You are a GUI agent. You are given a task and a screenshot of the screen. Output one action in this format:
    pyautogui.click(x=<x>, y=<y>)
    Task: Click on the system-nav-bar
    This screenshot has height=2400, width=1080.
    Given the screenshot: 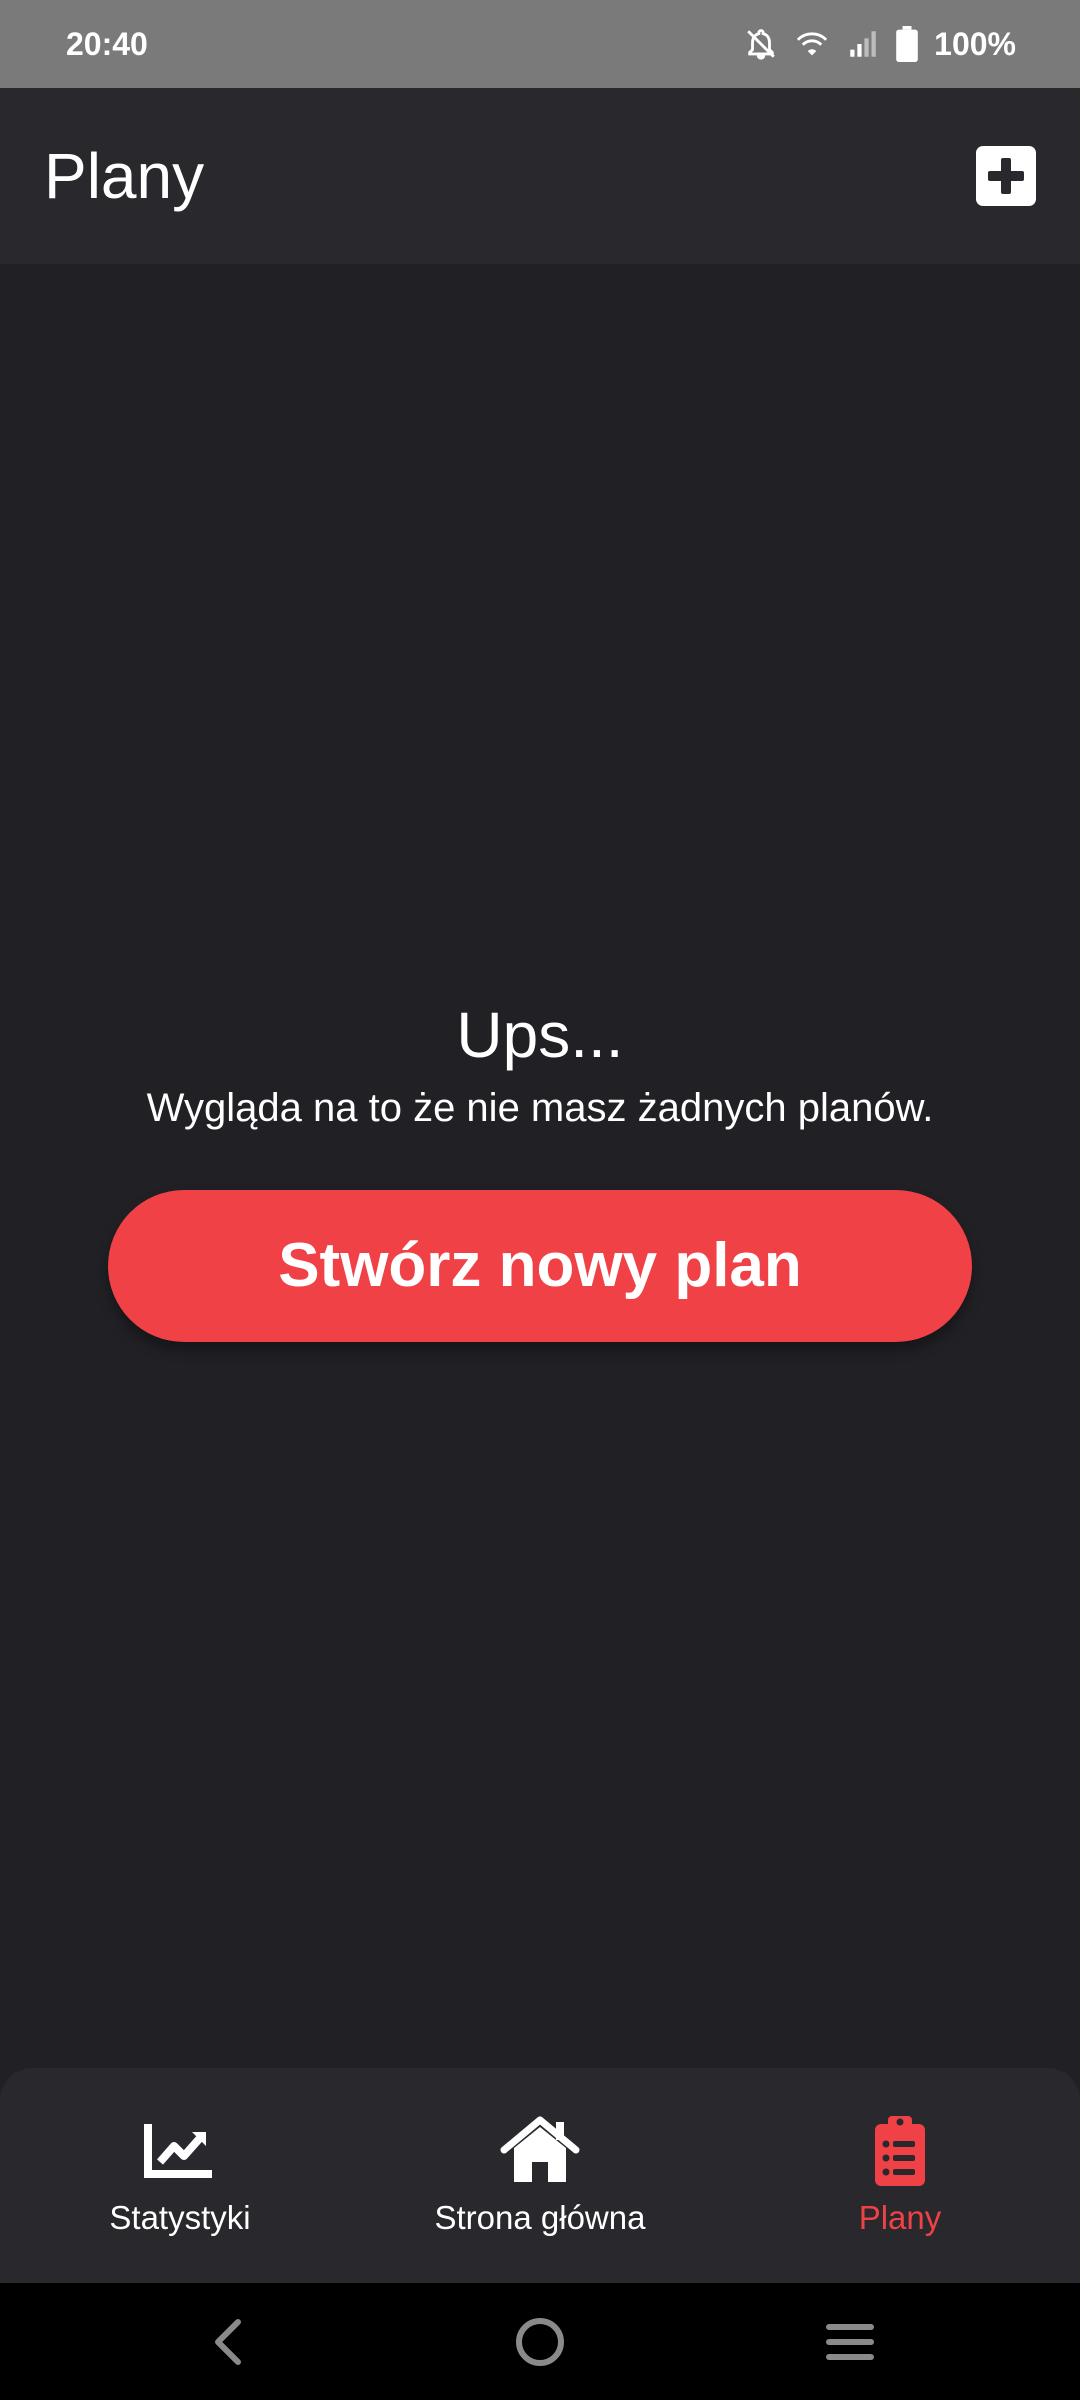 What is the action you would take?
    pyautogui.click(x=540, y=2341)
    